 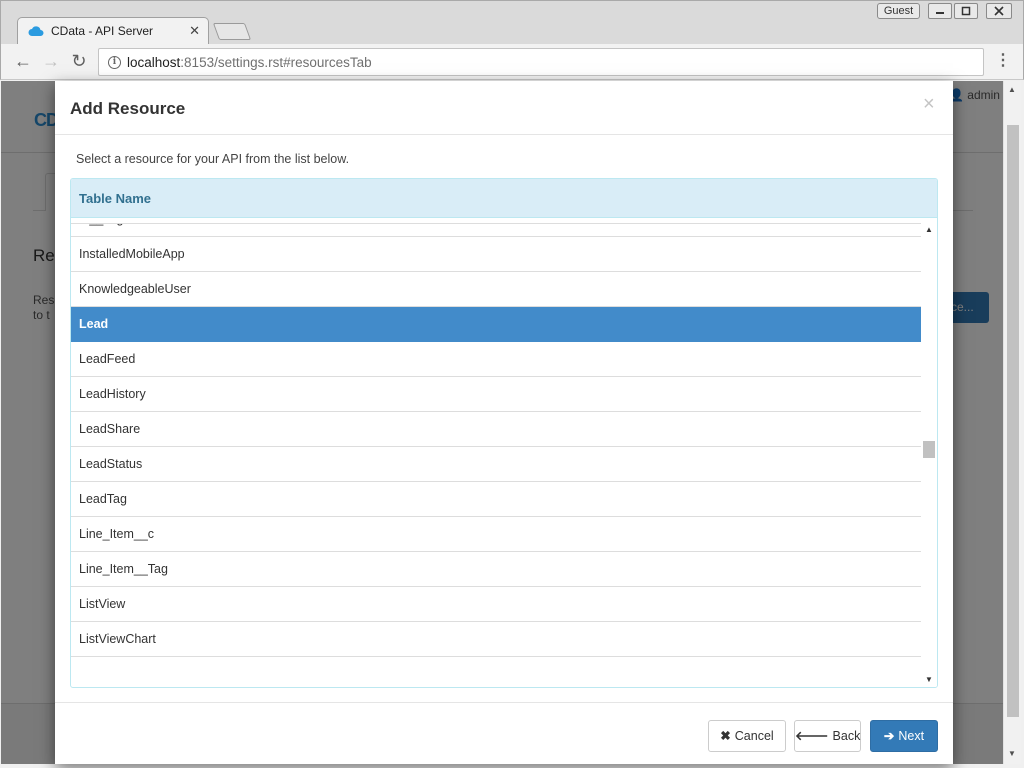 What do you see at coordinates (929, 449) in the screenshot?
I see `table-scroll-thumb` at bounding box center [929, 449].